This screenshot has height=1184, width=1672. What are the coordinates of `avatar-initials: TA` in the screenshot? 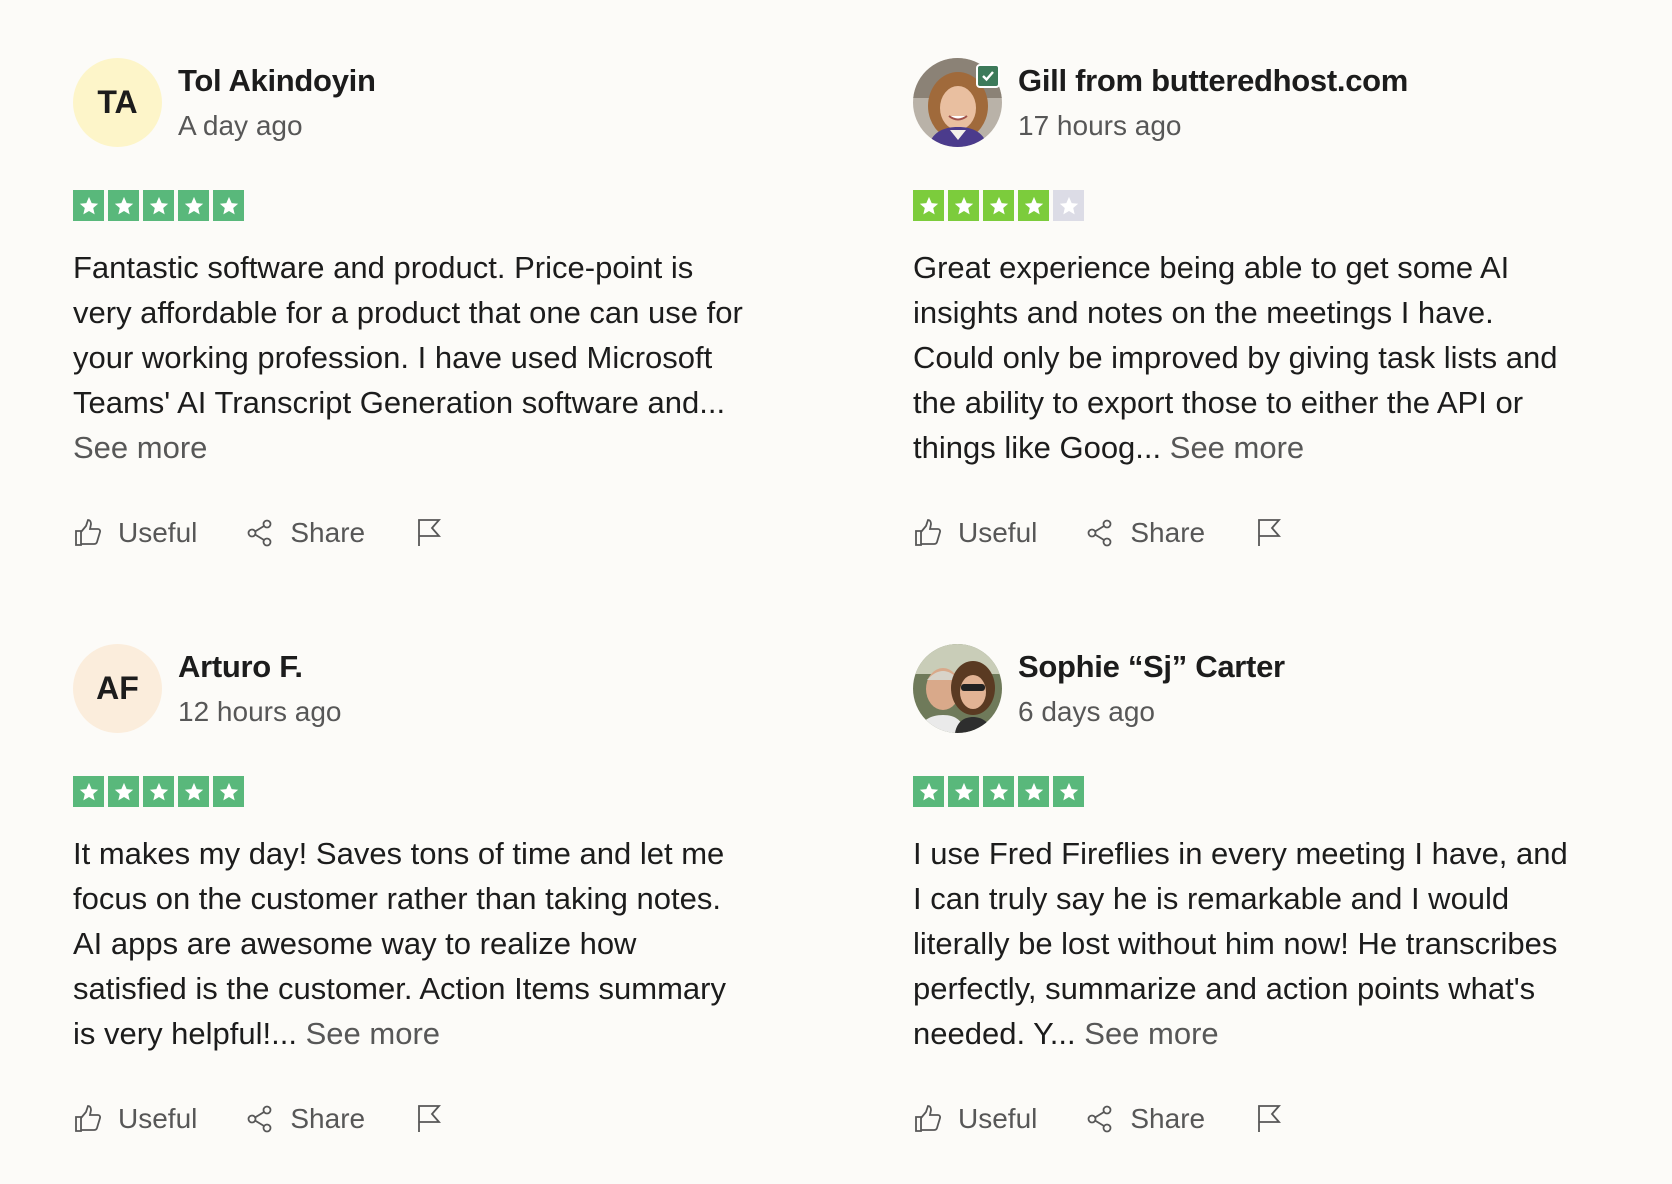 It's located at (117, 102).